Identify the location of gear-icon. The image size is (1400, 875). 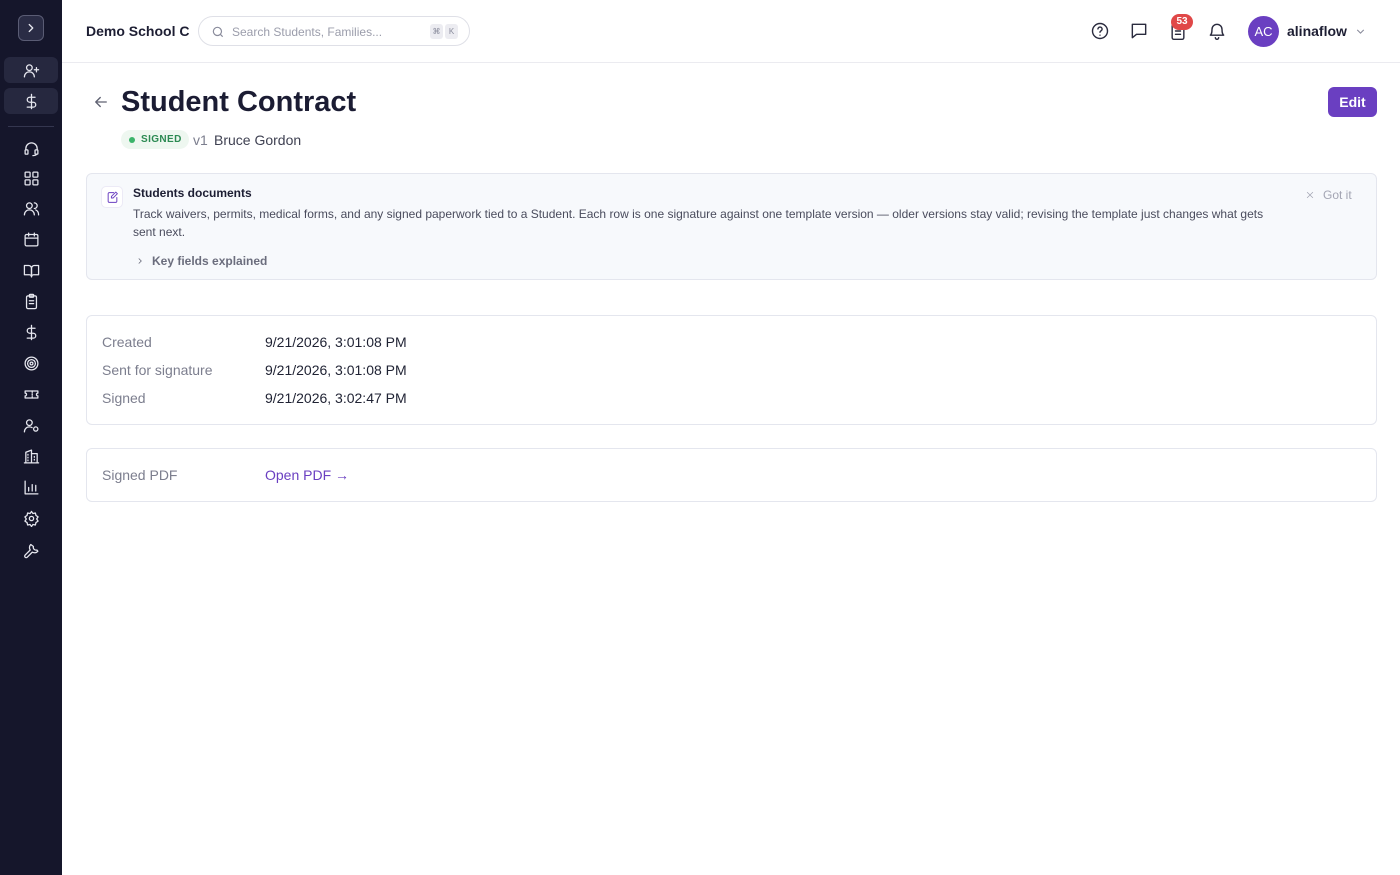
(31, 518).